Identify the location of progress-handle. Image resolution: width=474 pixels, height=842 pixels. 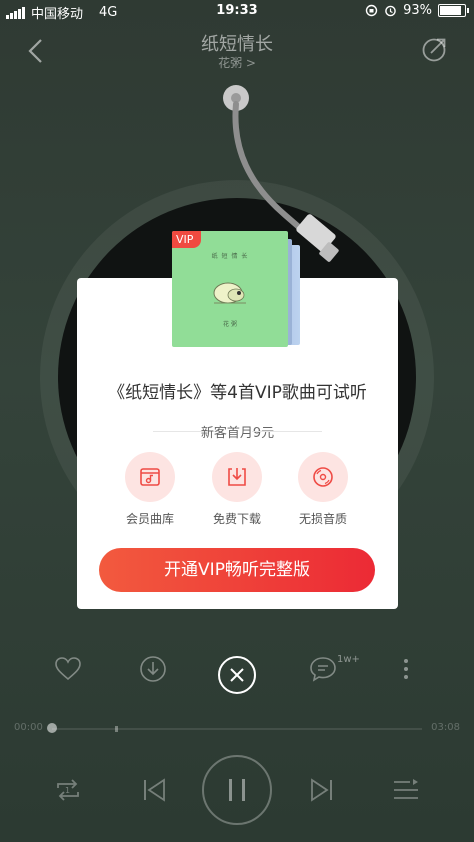
(52, 728).